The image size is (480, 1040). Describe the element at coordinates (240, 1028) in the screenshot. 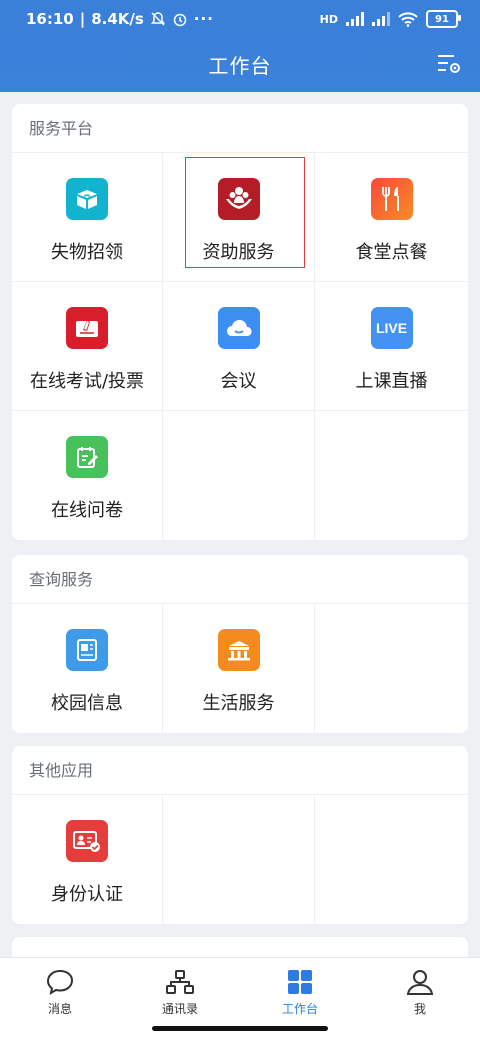

I see `home-indicator` at that location.